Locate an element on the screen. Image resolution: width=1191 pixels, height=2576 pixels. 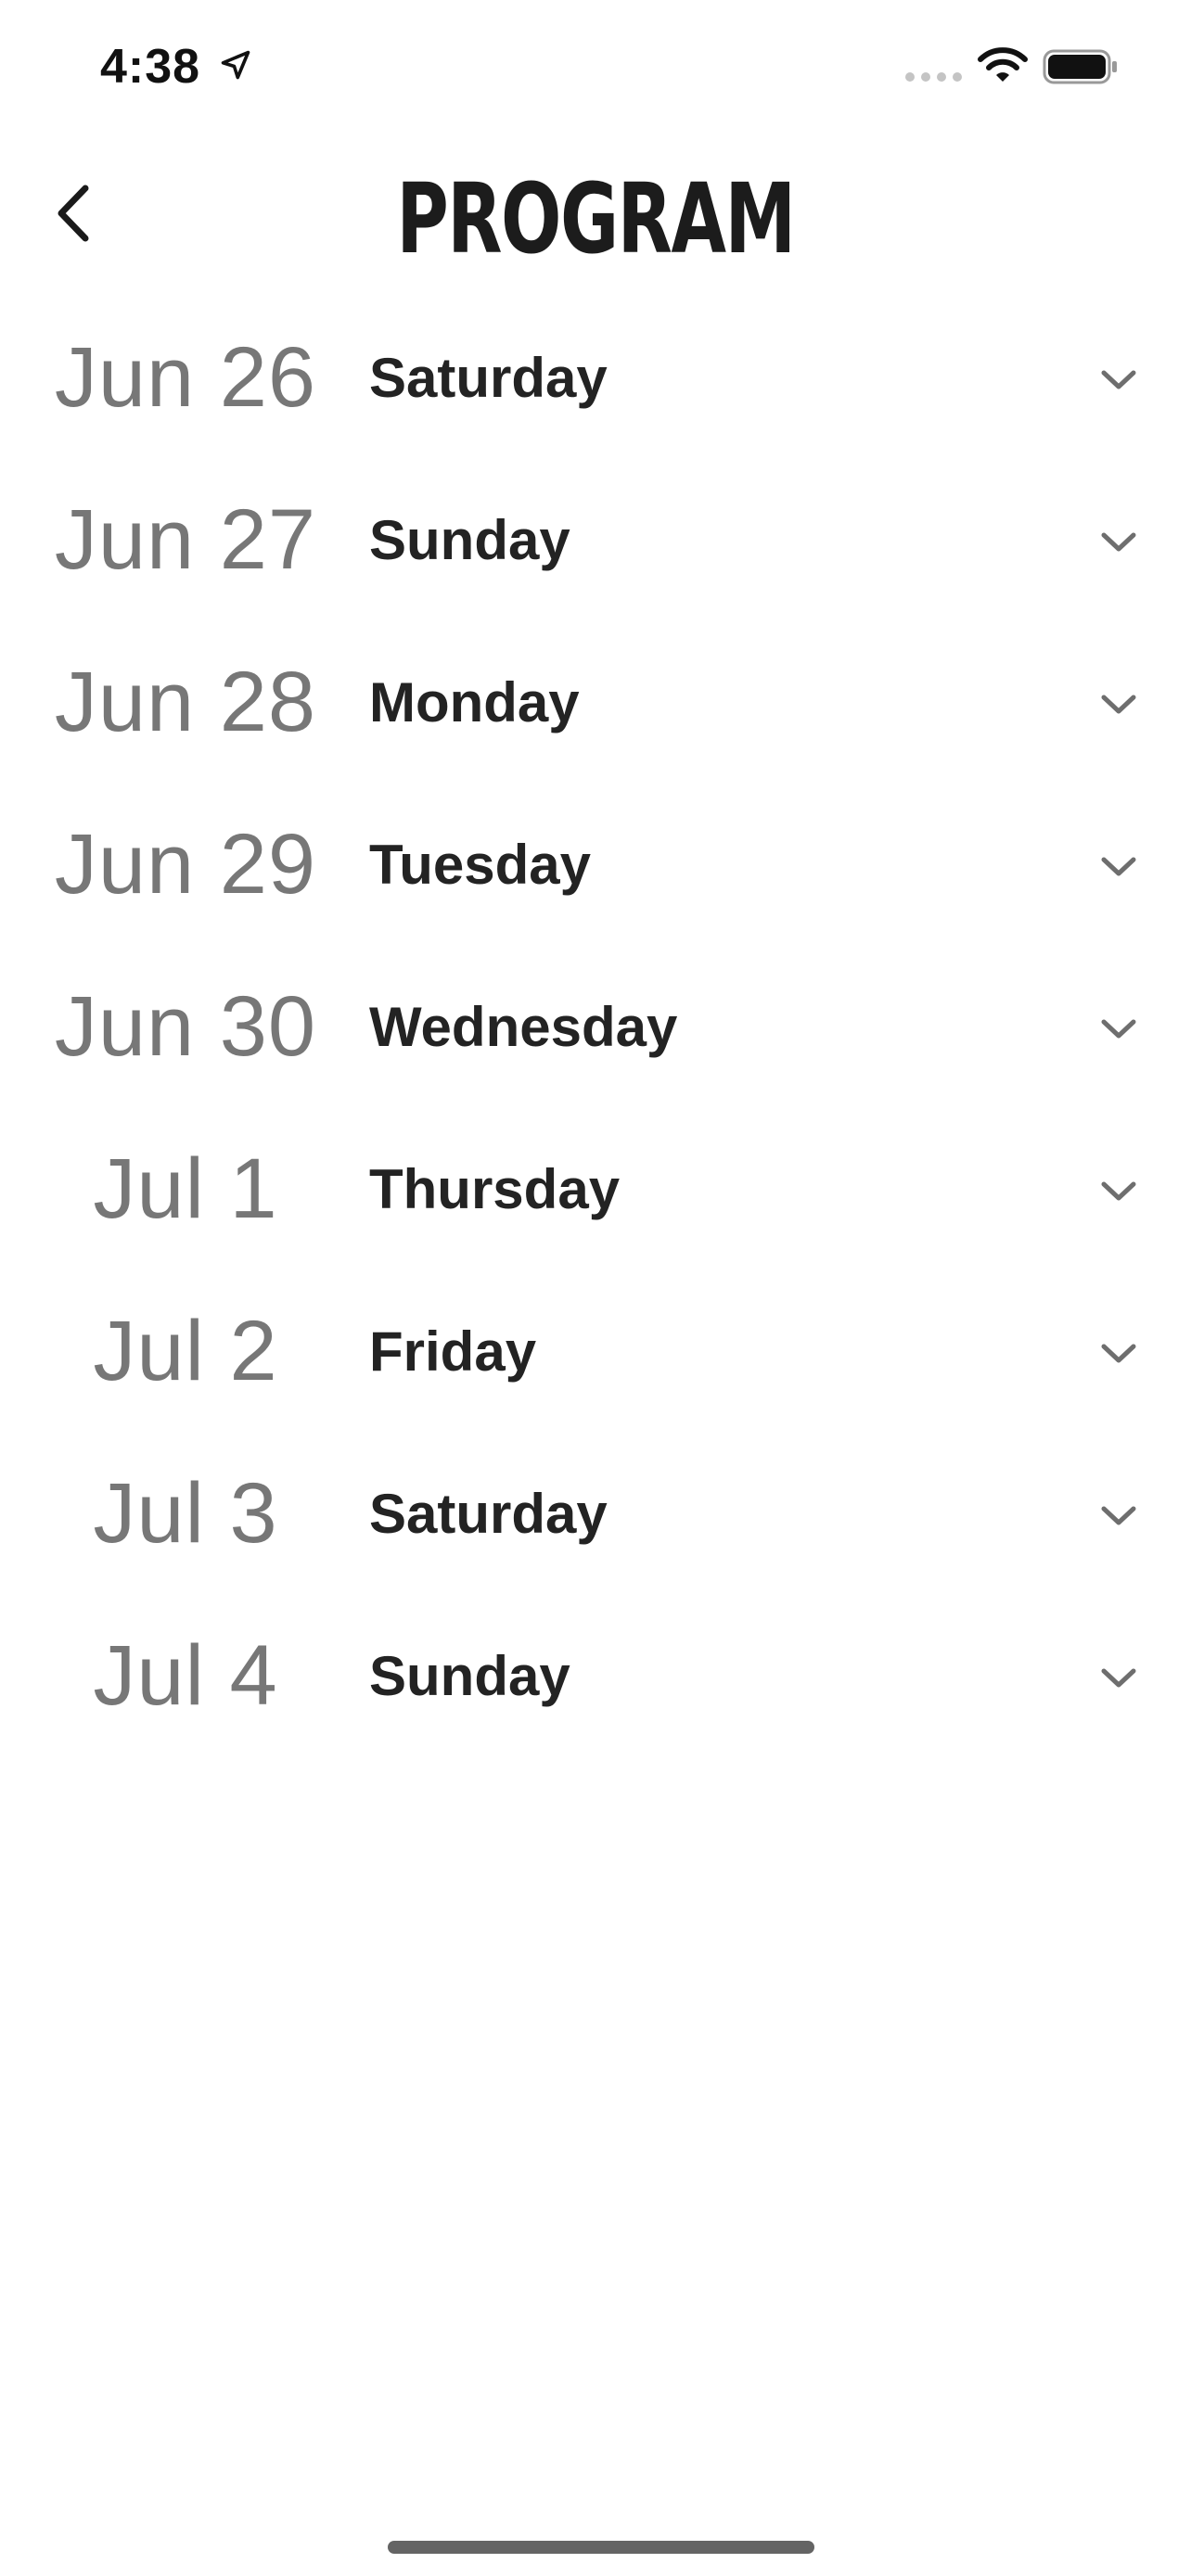
day-row: Jun 26 Saturday is located at coordinates (595, 387).